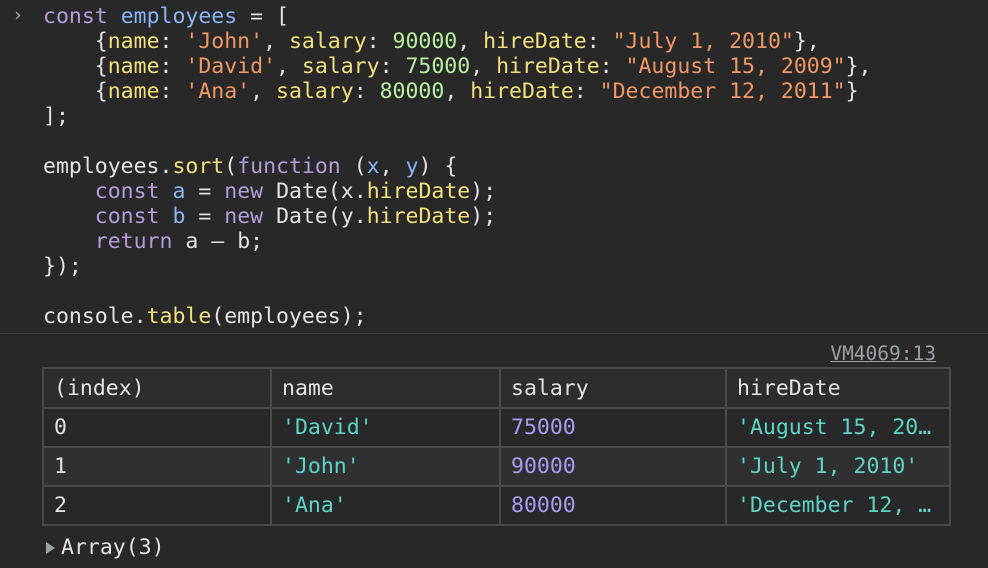 The width and height of the screenshot is (988, 568). Describe the element at coordinates (50, 548) in the screenshot. I see `expand-triangle-icon` at that location.